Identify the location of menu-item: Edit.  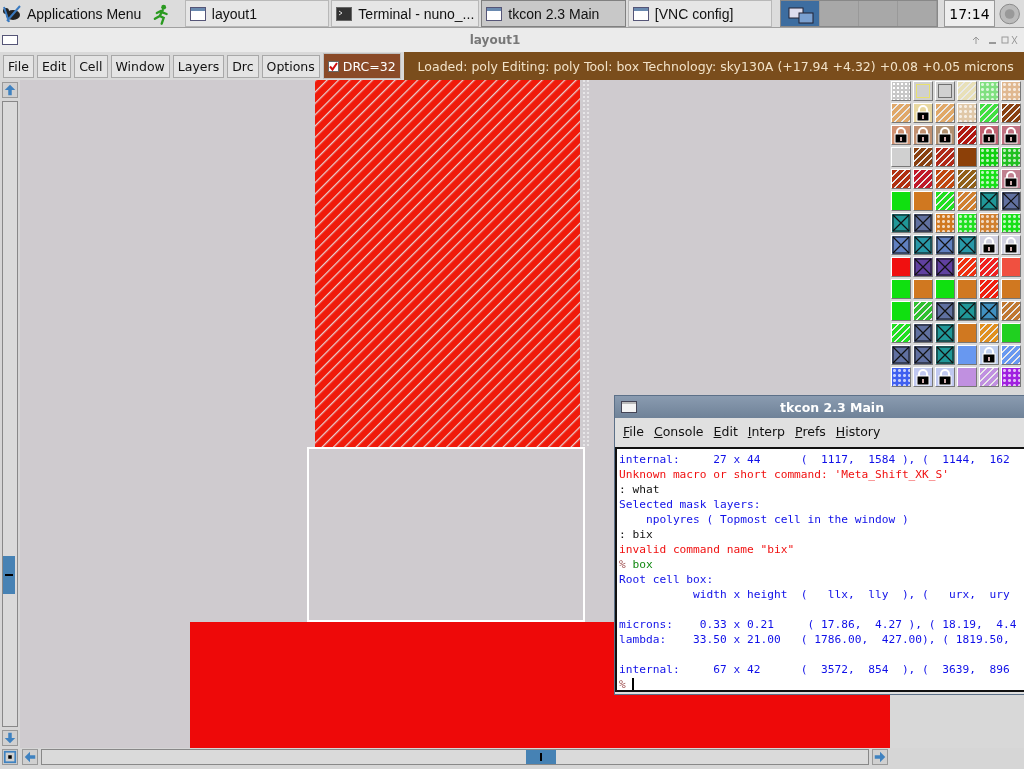
(725, 431).